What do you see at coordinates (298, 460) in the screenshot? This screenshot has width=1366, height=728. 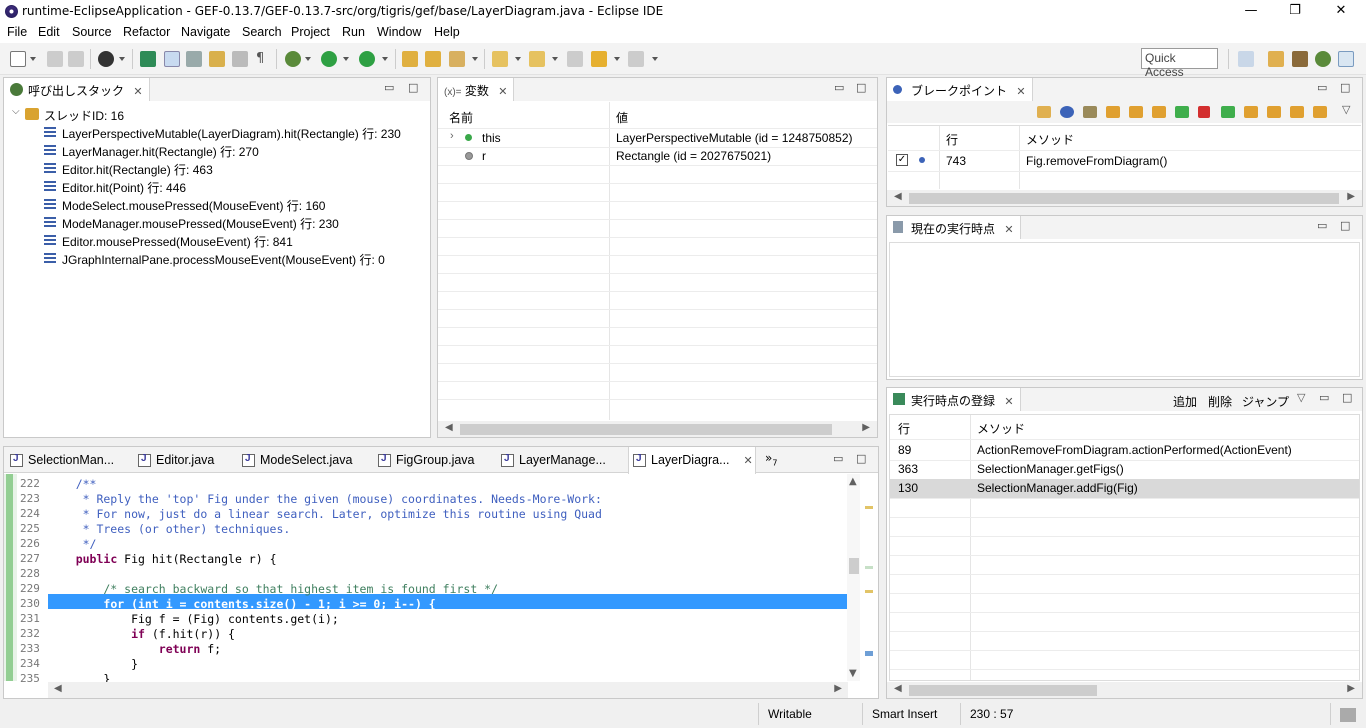 I see `editor-tab: ModeSelect.java` at bounding box center [298, 460].